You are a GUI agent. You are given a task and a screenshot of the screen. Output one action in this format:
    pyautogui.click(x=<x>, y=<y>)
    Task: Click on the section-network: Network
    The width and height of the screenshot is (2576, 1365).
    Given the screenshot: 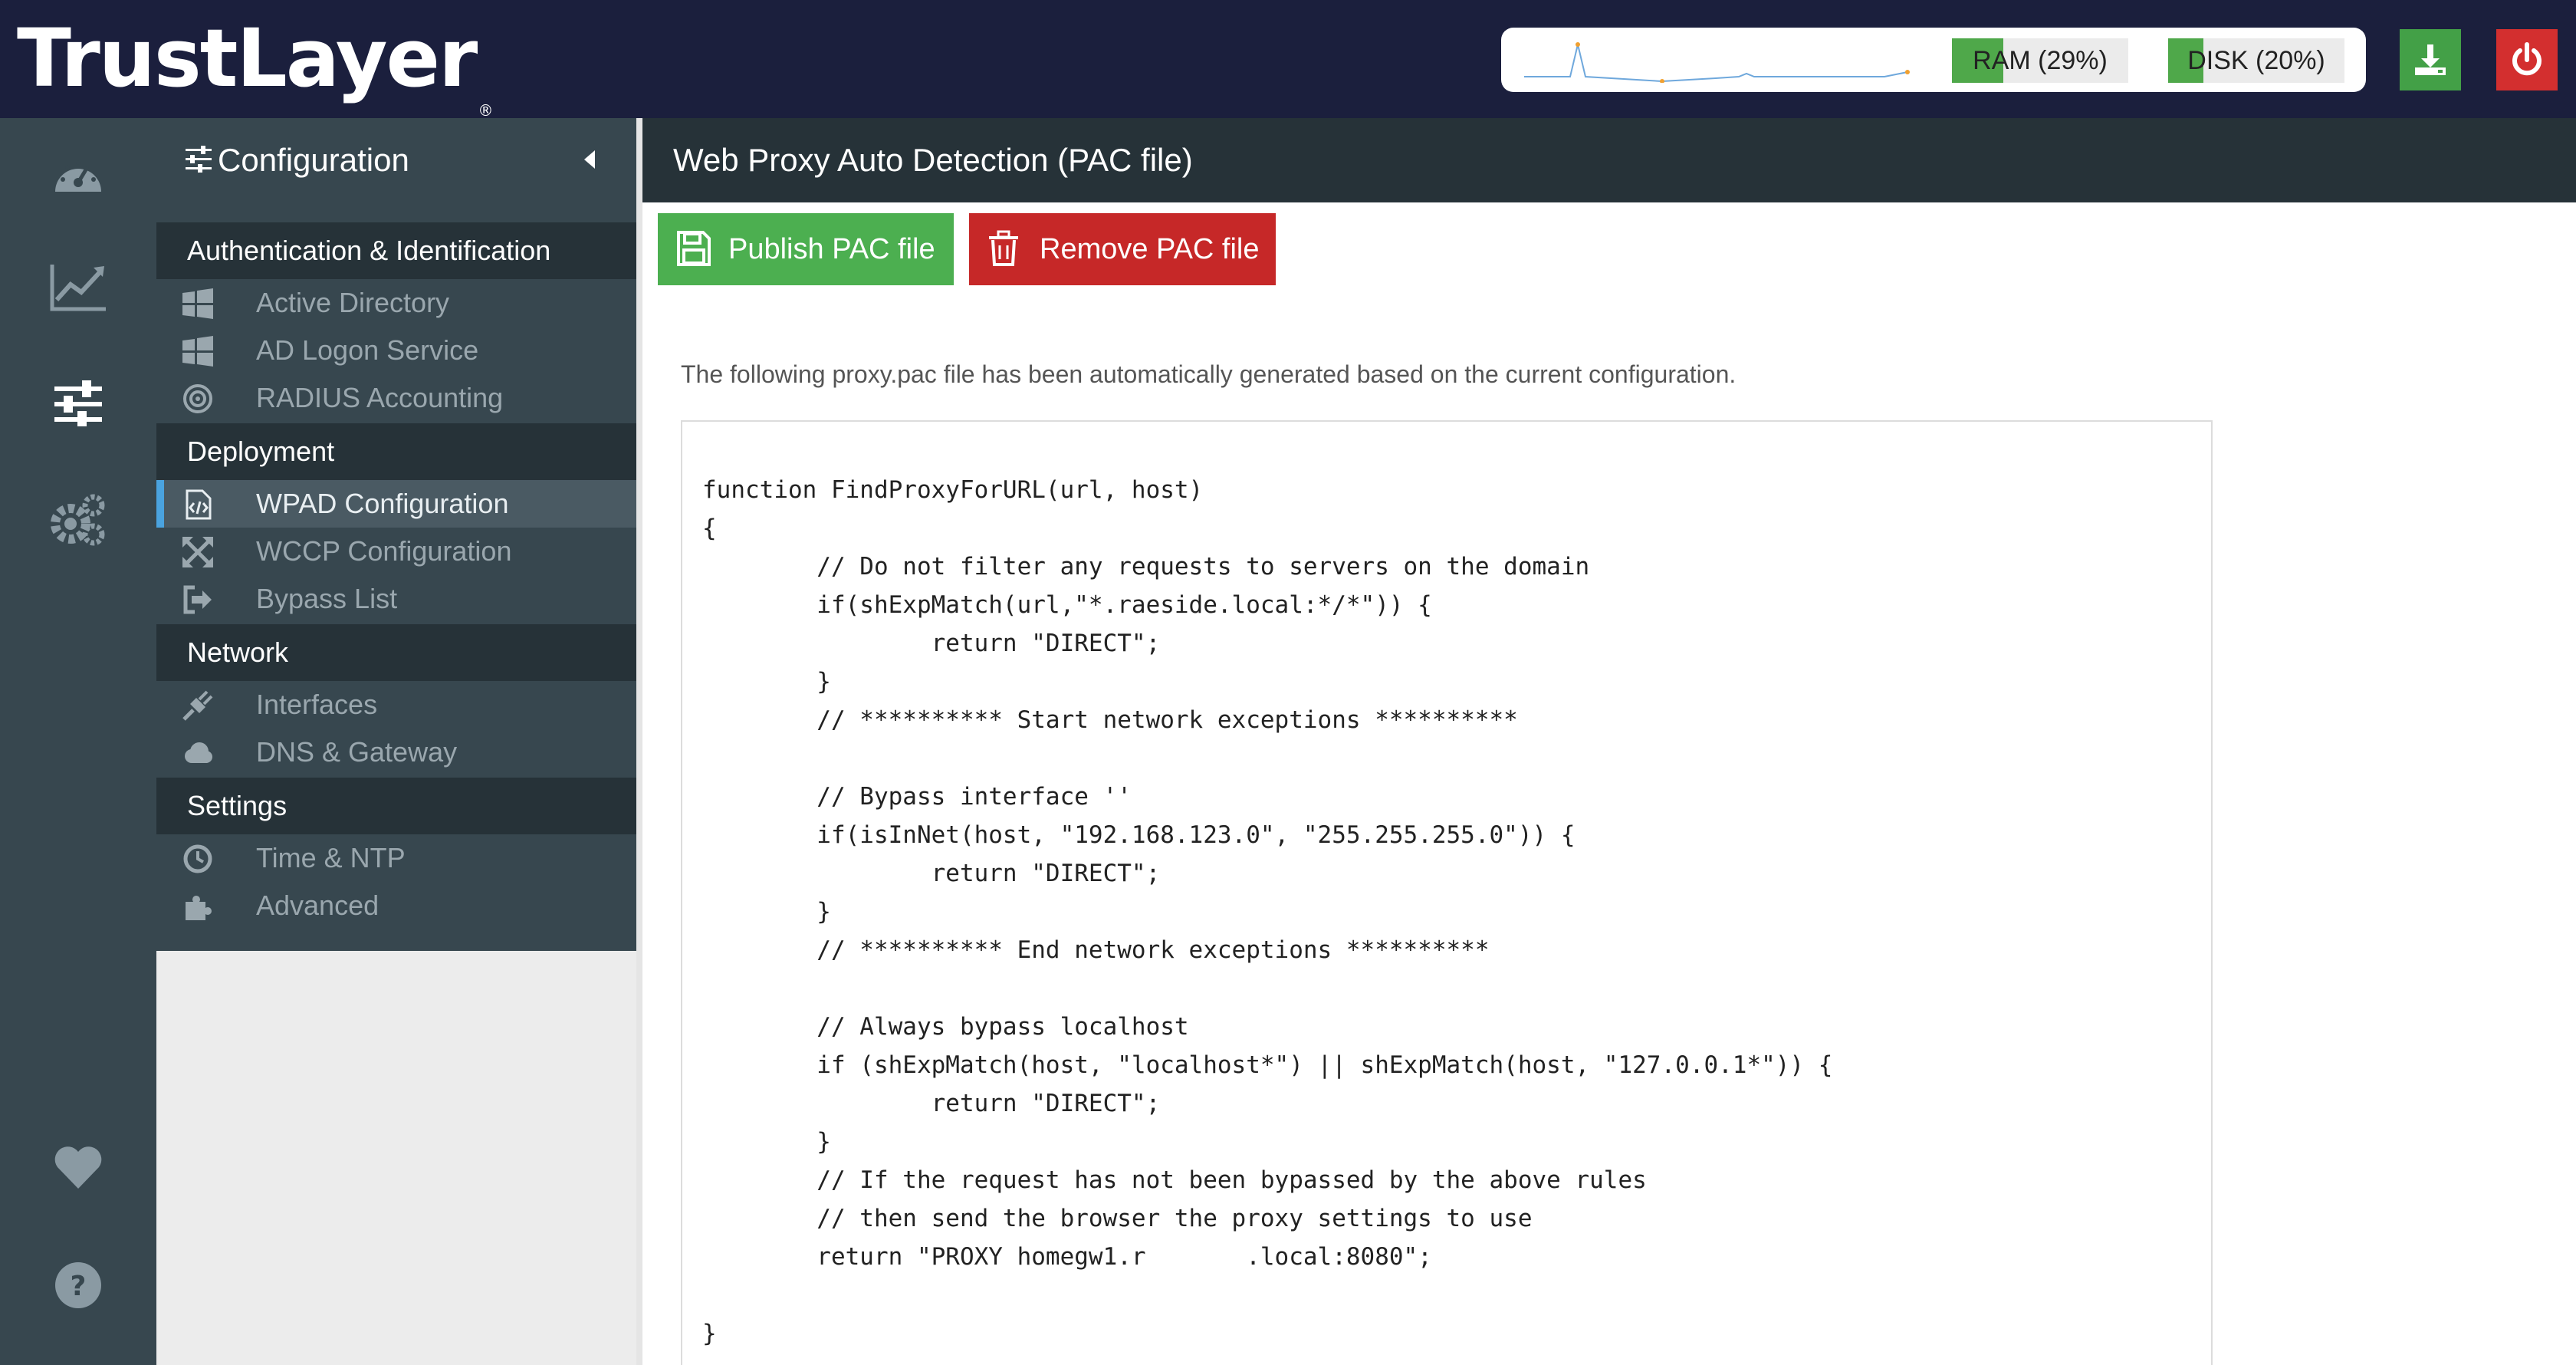 What is the action you would take?
    pyautogui.click(x=396, y=653)
    